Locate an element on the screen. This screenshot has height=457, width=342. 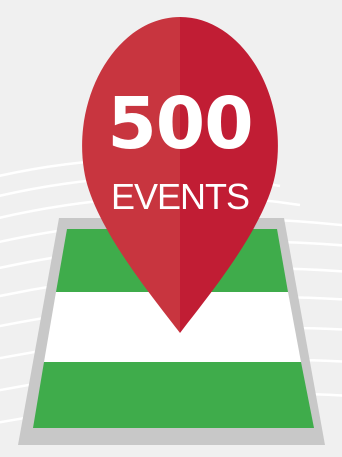
event-count: 500 is located at coordinates (179, 123).